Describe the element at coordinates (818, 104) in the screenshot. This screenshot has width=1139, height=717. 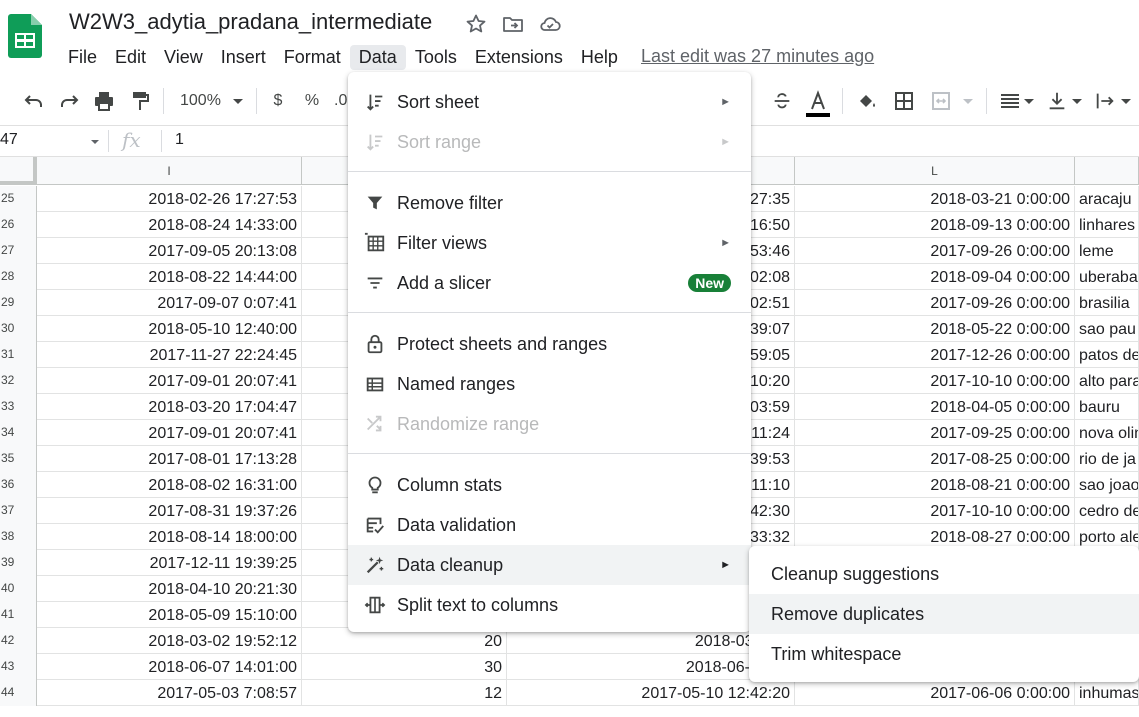
I see `text-color-icon` at that location.